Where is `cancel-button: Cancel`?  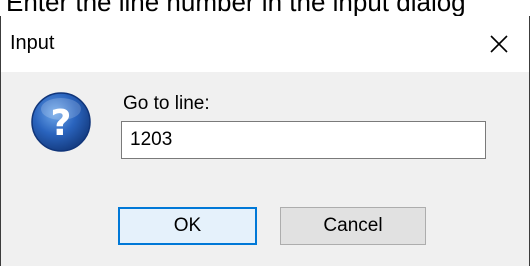 cancel-button: Cancel is located at coordinates (353, 226).